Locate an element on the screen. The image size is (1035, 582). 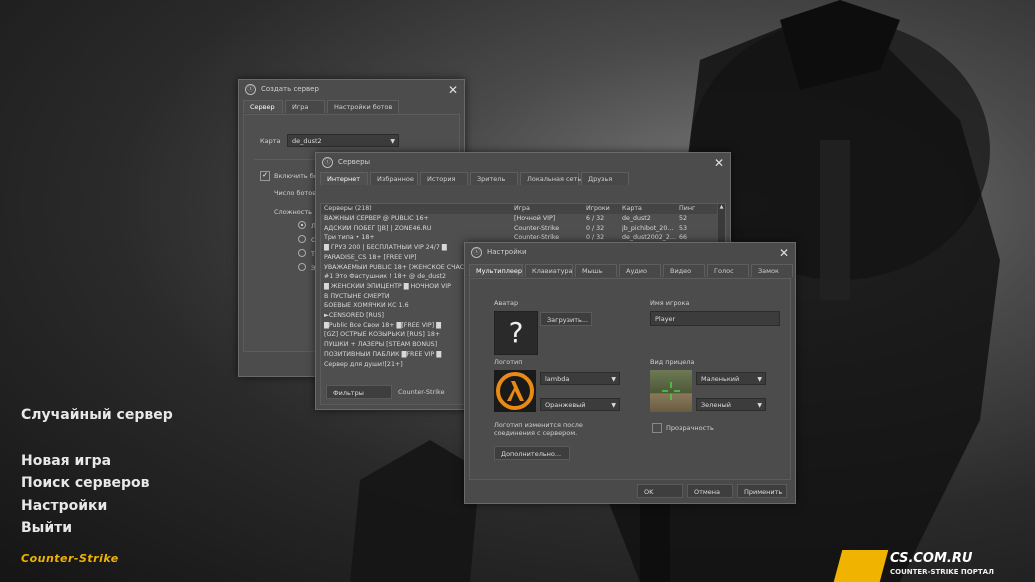
lambda-logo-icon is located at coordinates (515, 391).